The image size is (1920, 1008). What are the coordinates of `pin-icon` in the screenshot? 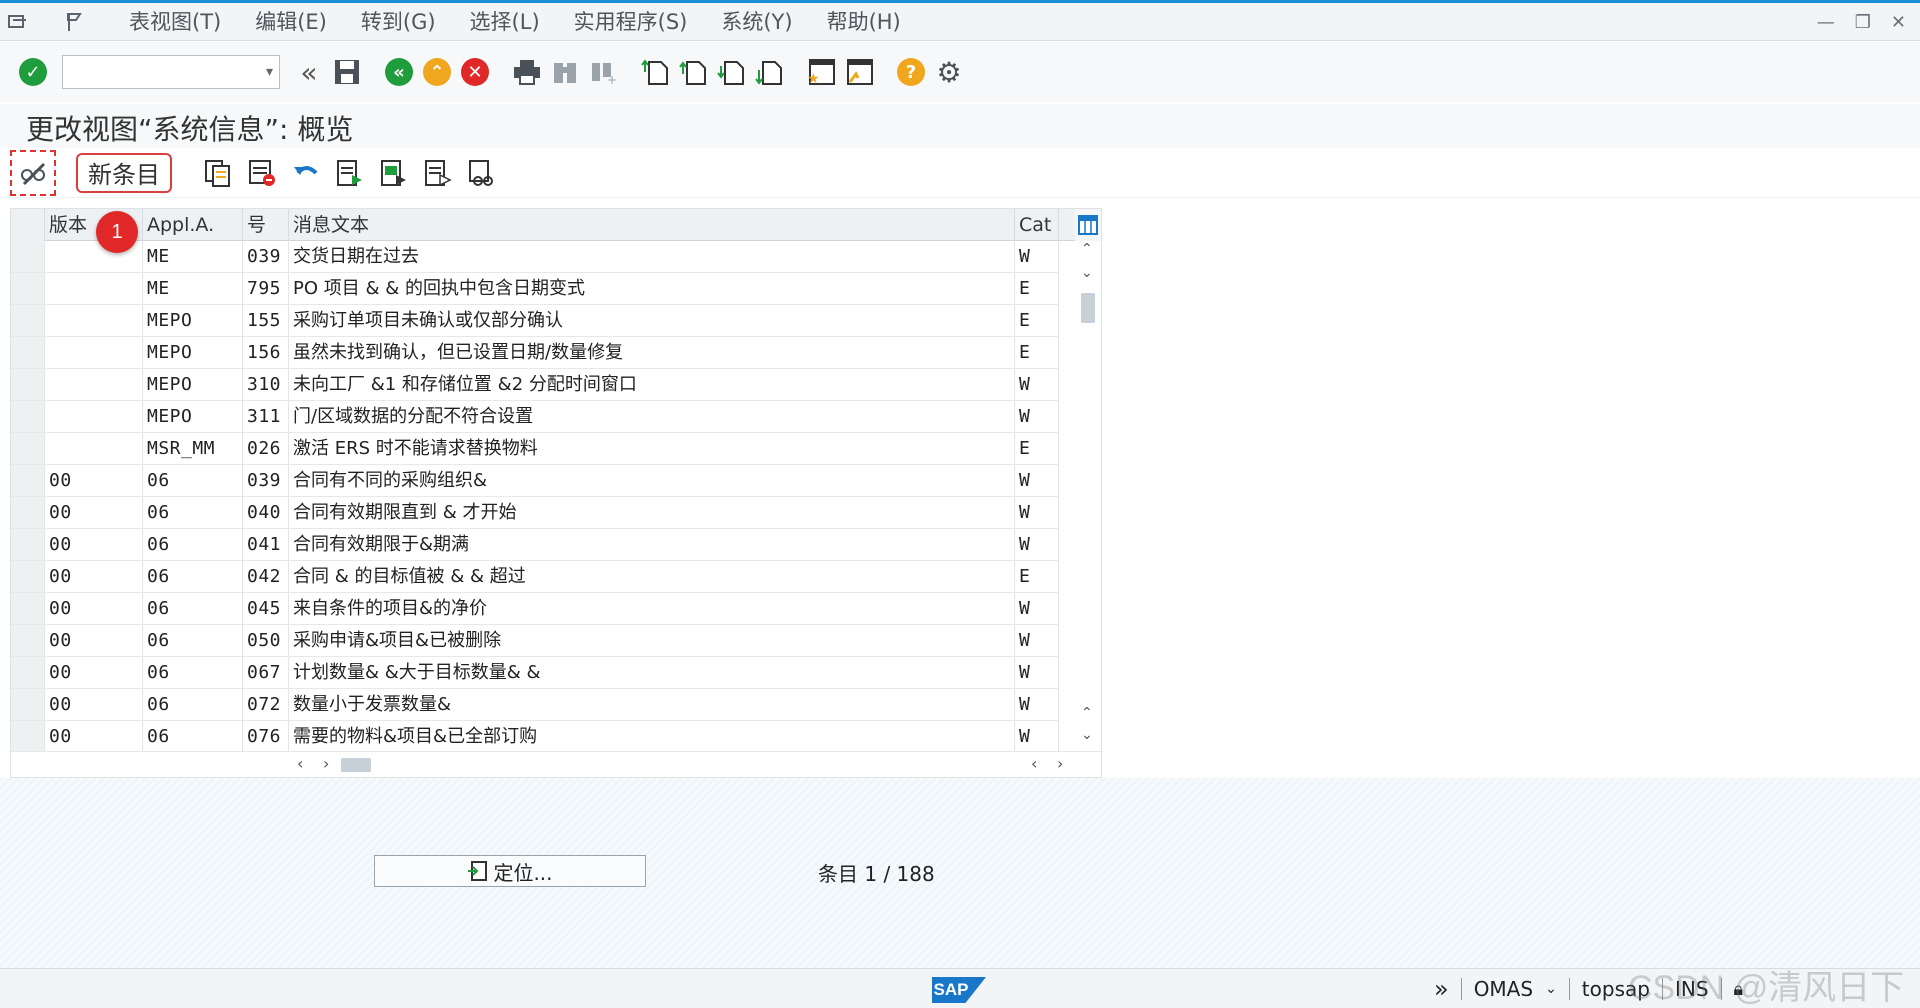 It's located at (74, 22).